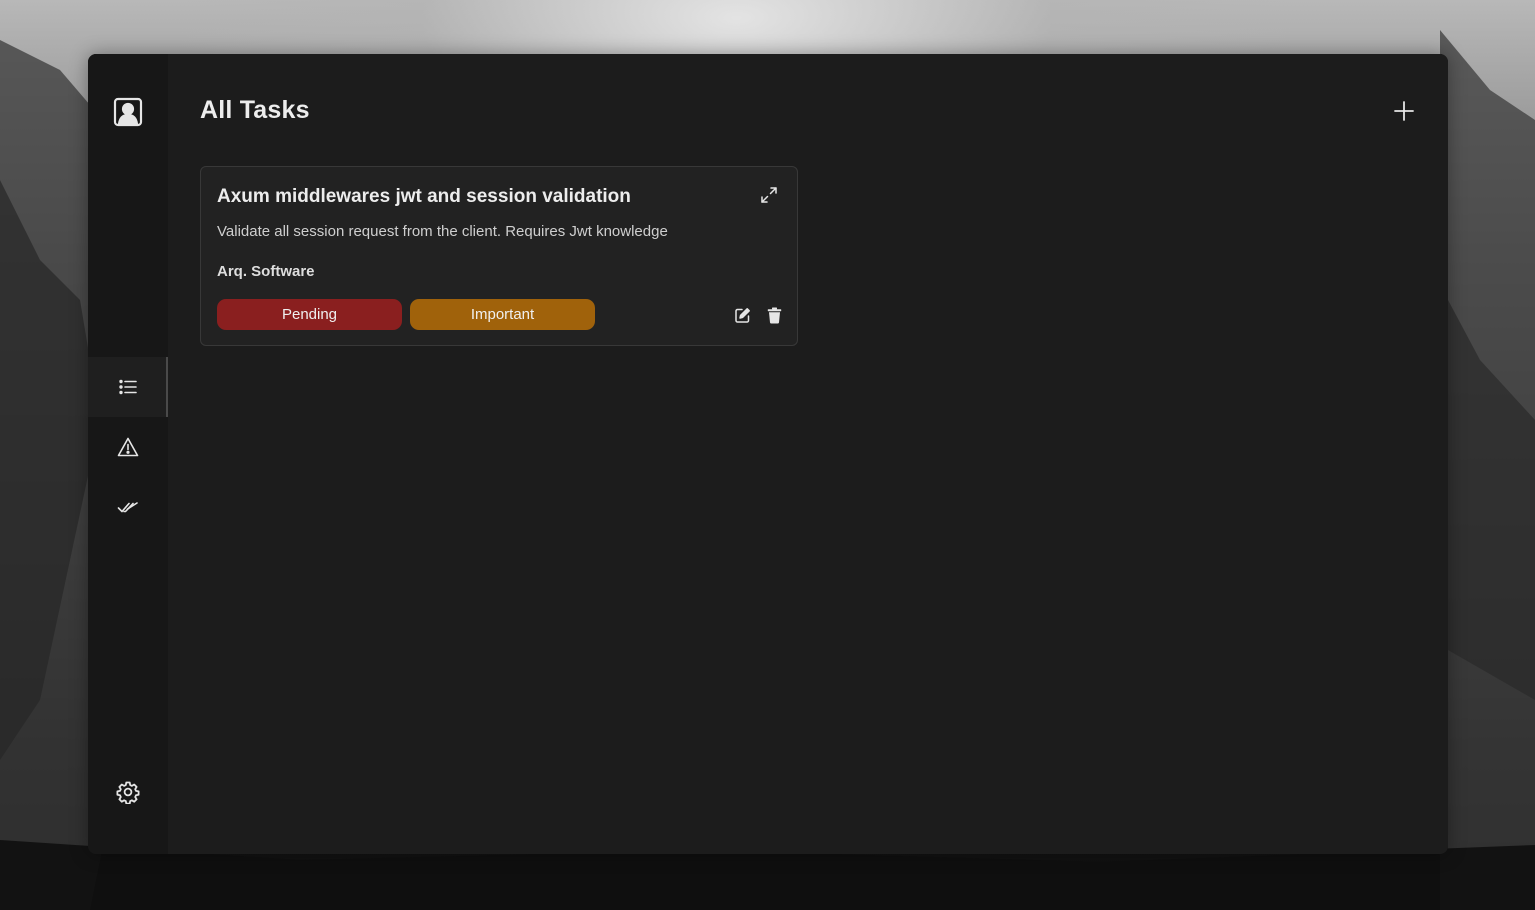 This screenshot has width=1535, height=910. I want to click on sidebar, so click(128, 454).